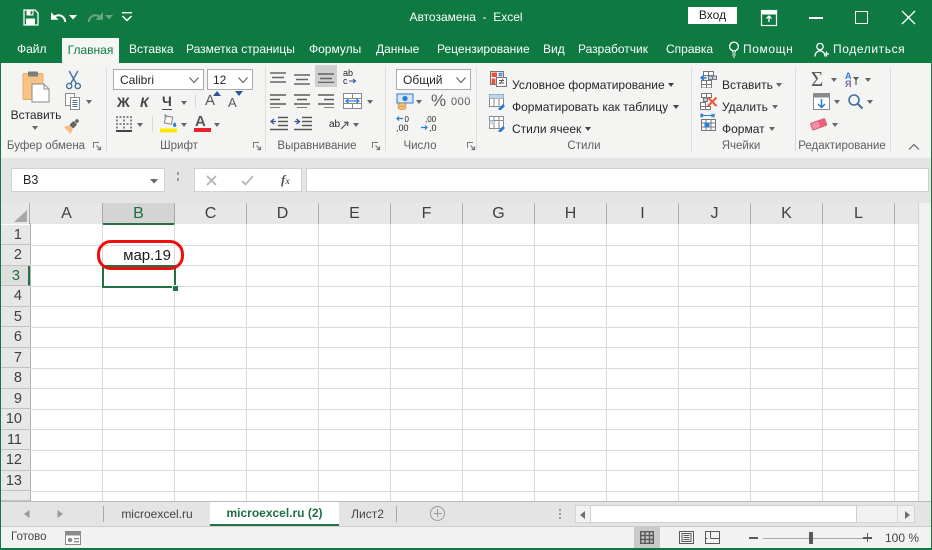  What do you see at coordinates (335, 124) in the screenshot?
I see `svg-text: ab` at bounding box center [335, 124].